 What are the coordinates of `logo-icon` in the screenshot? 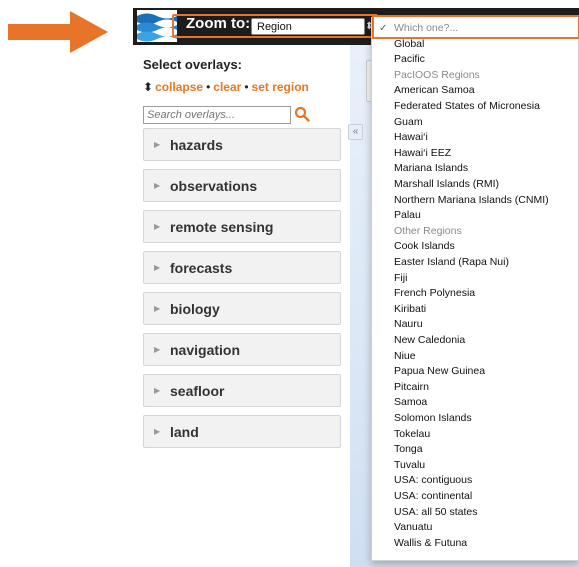 It's located at (157, 26).